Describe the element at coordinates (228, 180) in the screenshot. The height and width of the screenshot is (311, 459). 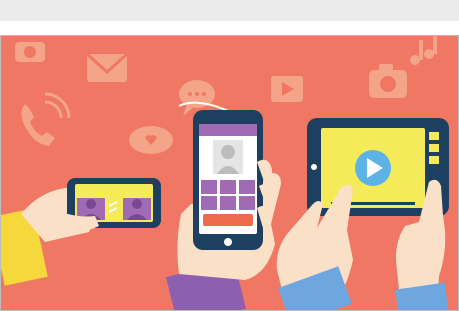
I see `portrait-phone` at that location.